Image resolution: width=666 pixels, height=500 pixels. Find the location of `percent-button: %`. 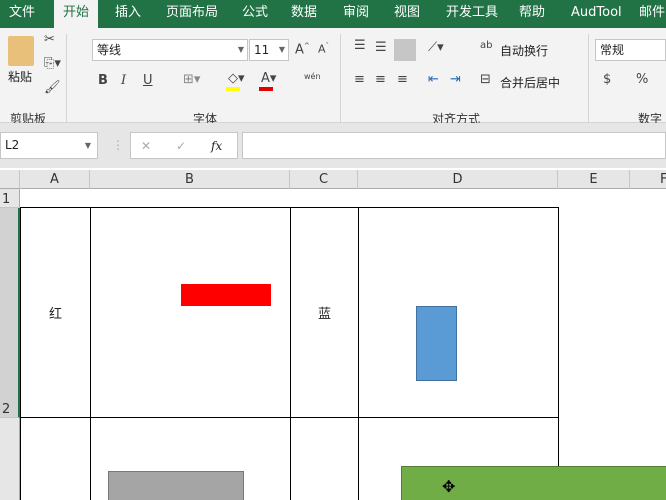

percent-button: % is located at coordinates (642, 79).